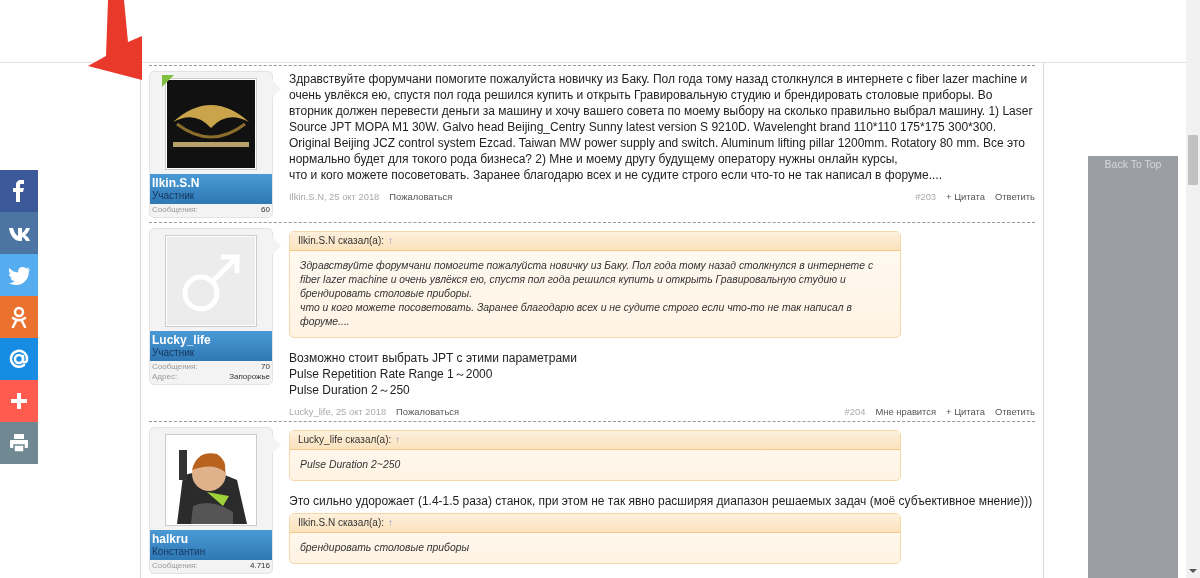 This screenshot has width=1200, height=578. I want to click on at-sign-icon, so click(19, 359).